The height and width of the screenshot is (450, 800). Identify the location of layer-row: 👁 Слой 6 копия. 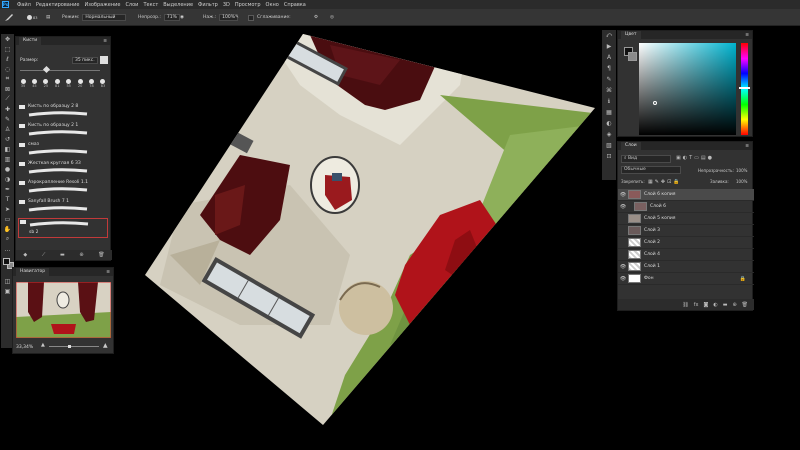
(686, 195).